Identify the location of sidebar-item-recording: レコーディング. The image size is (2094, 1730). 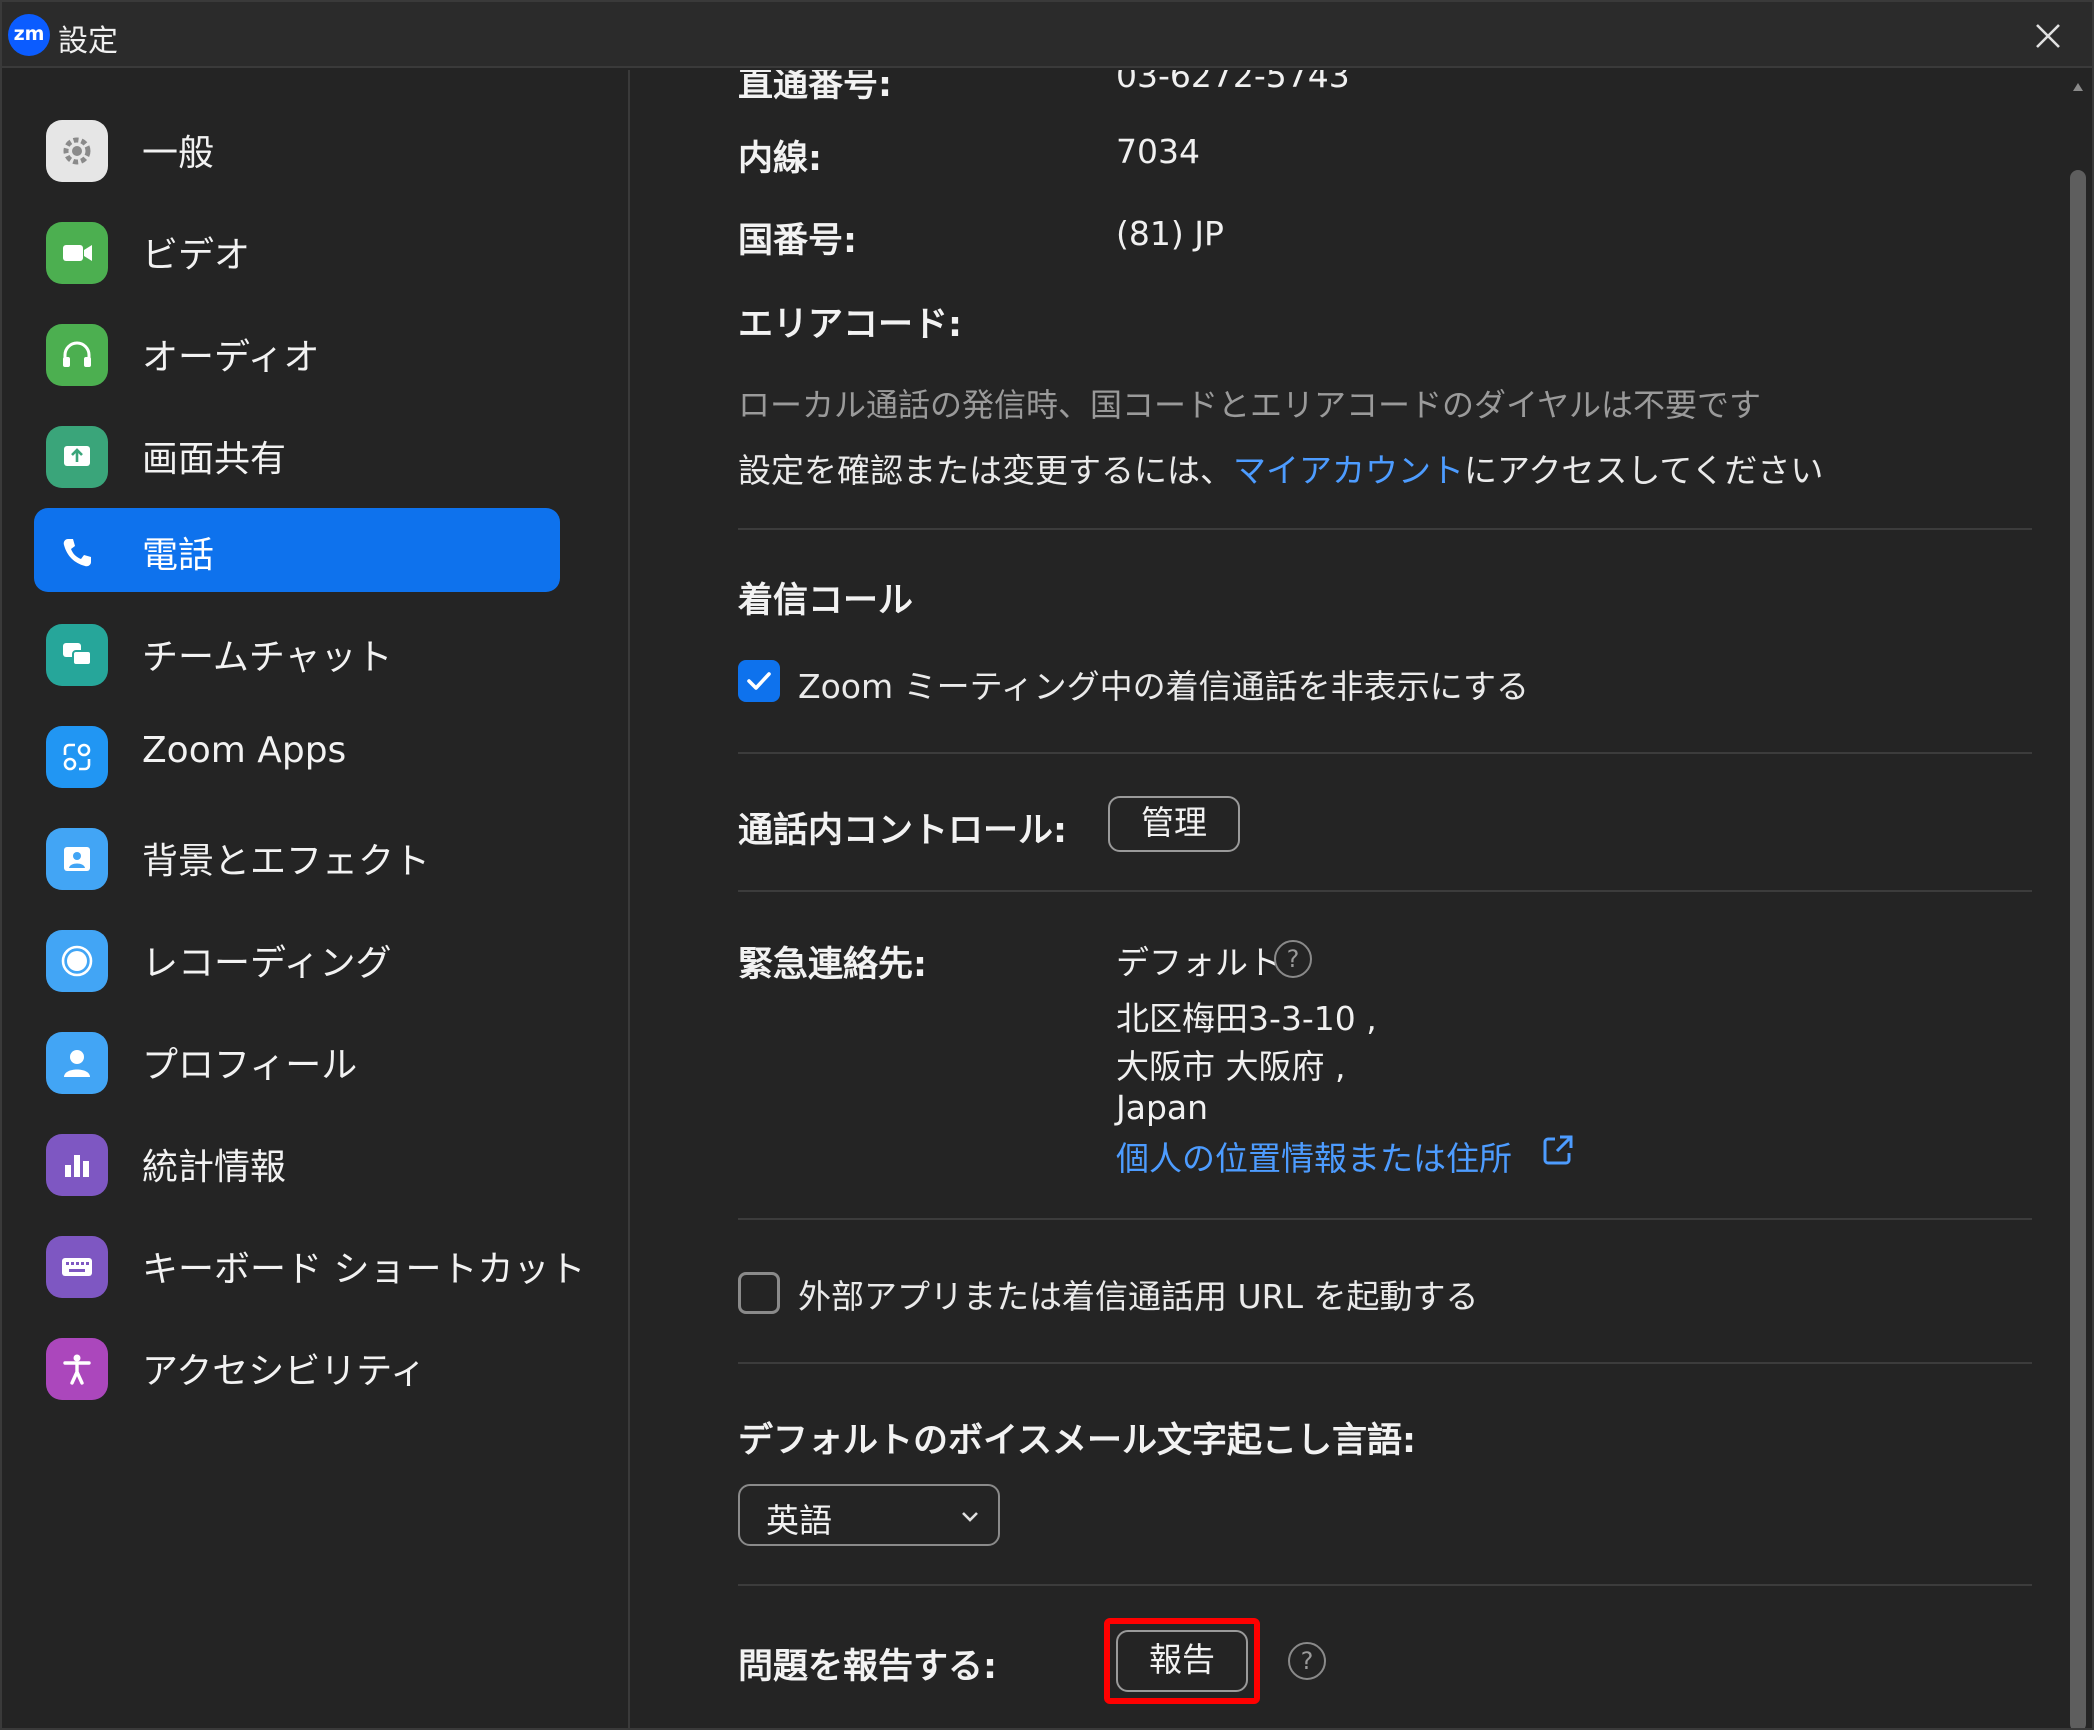
(297, 958).